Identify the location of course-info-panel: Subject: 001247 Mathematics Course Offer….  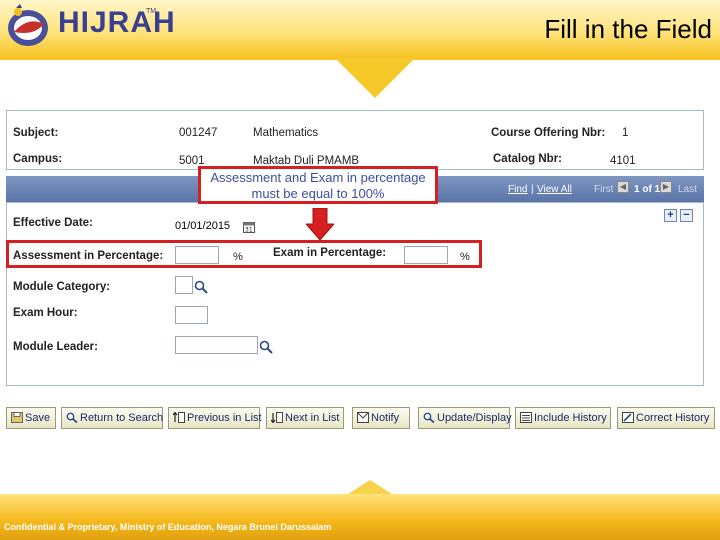
(355, 140).